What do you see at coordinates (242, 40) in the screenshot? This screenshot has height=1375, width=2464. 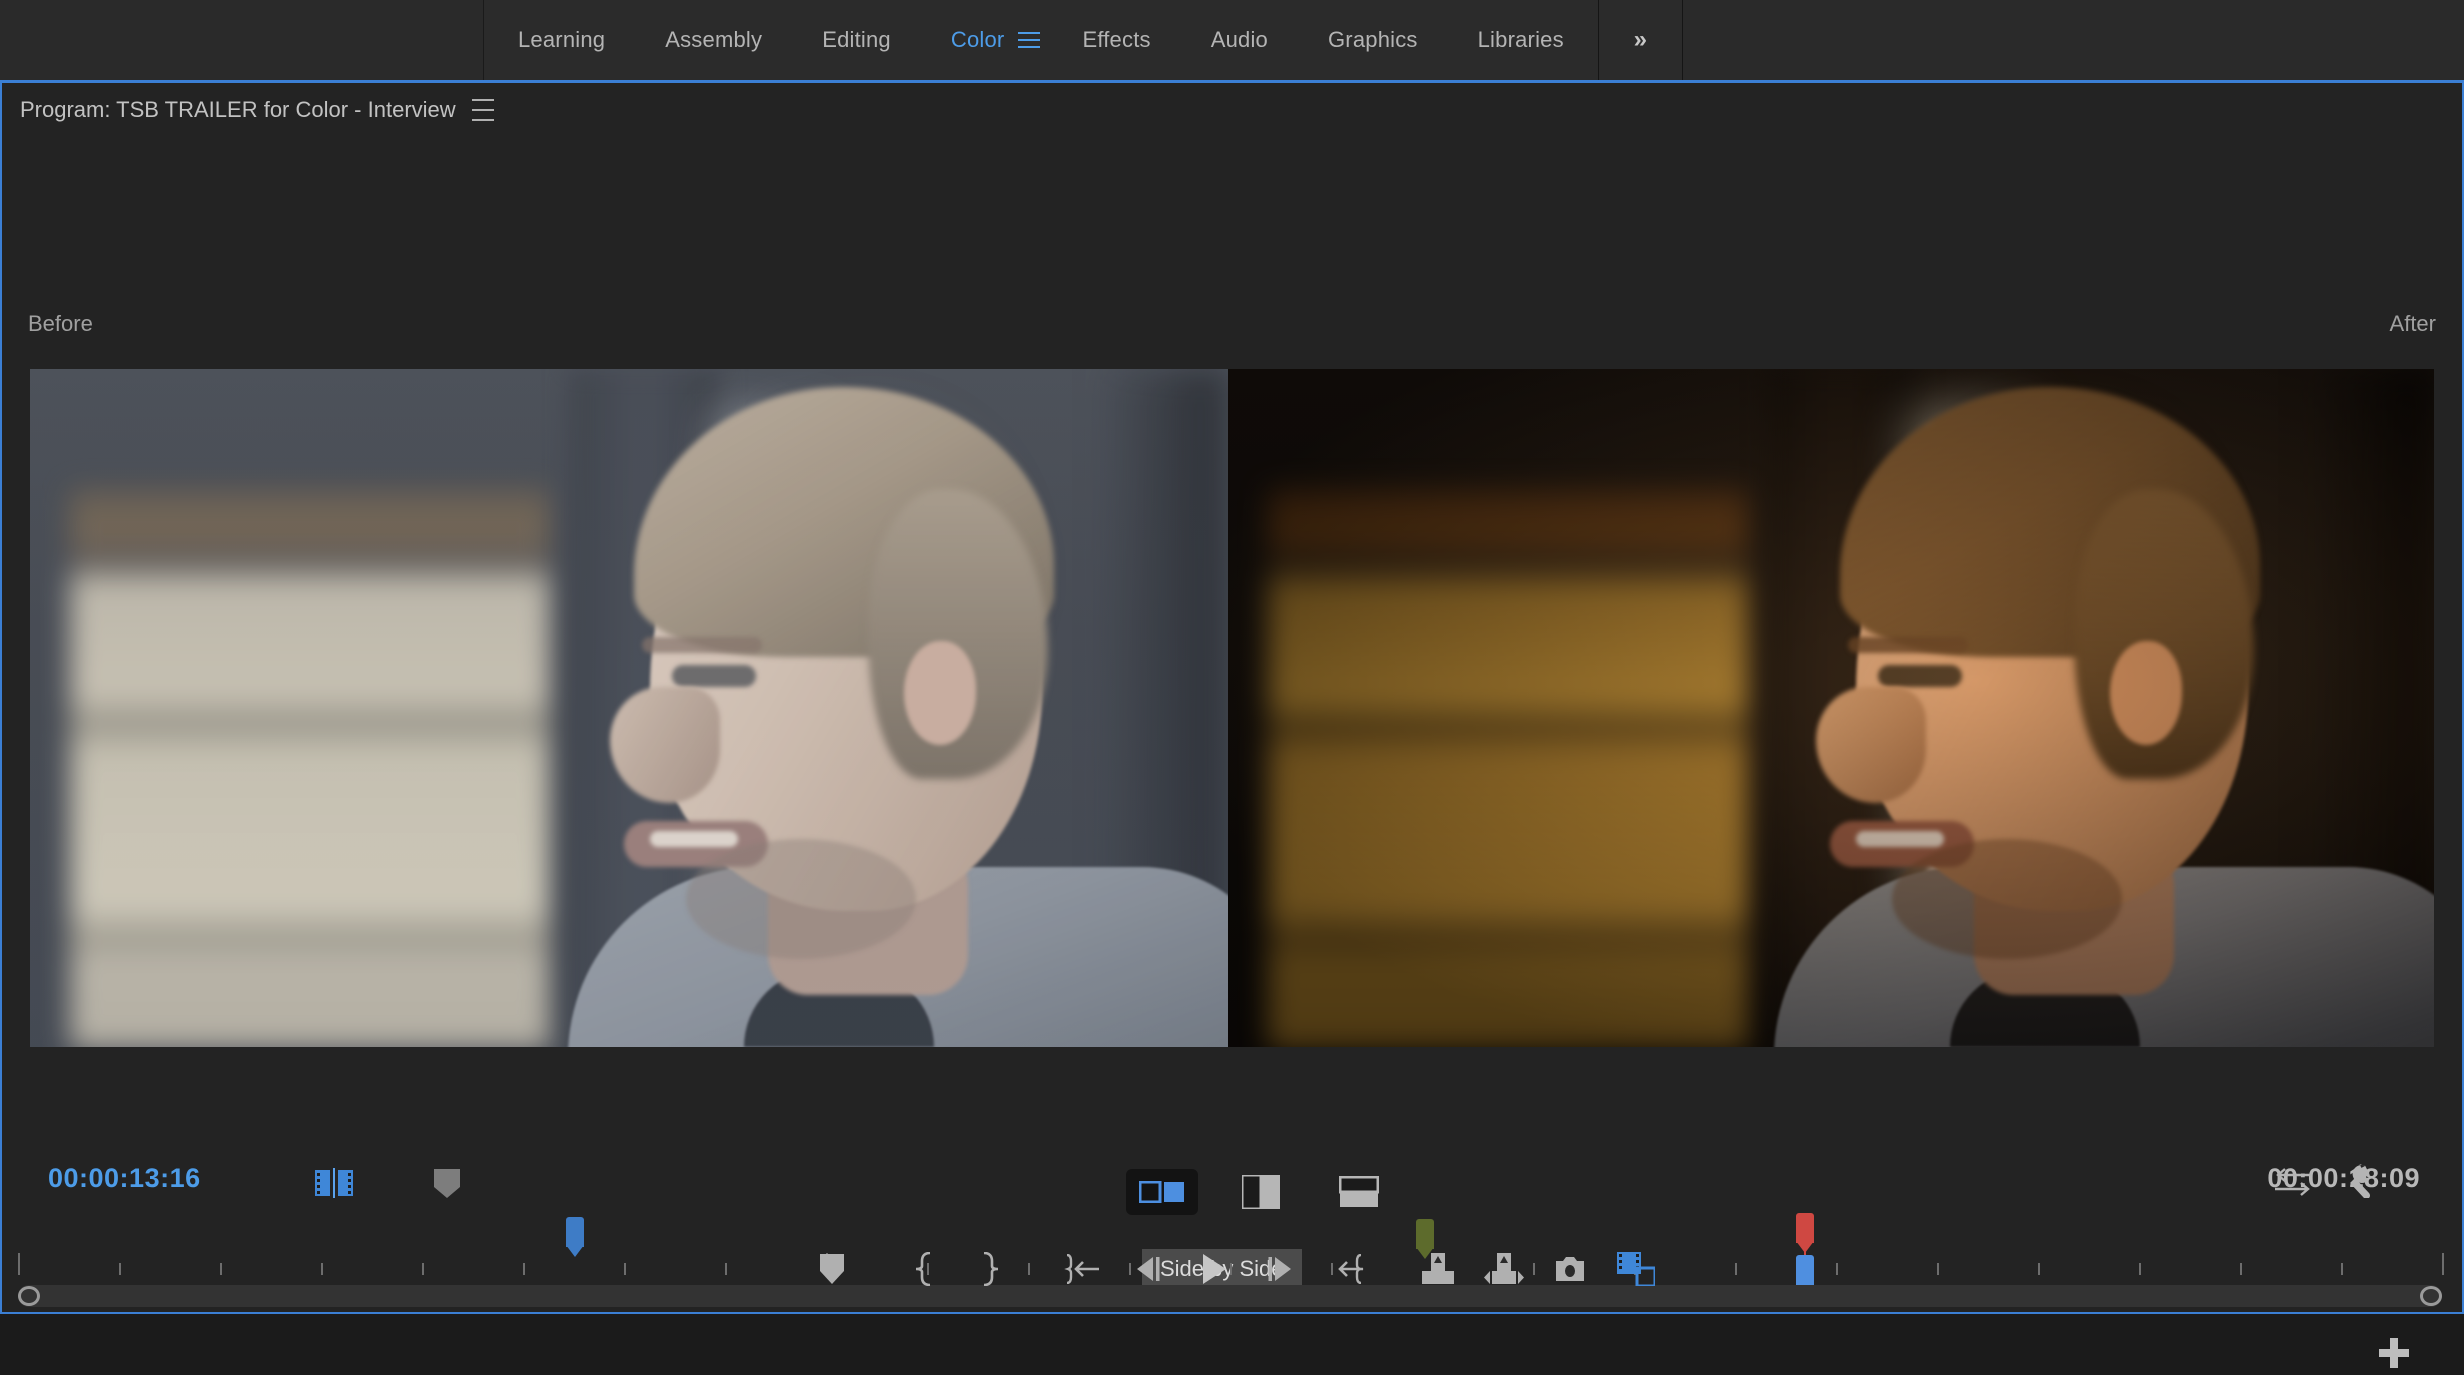 I see `workspace-left-filler` at bounding box center [242, 40].